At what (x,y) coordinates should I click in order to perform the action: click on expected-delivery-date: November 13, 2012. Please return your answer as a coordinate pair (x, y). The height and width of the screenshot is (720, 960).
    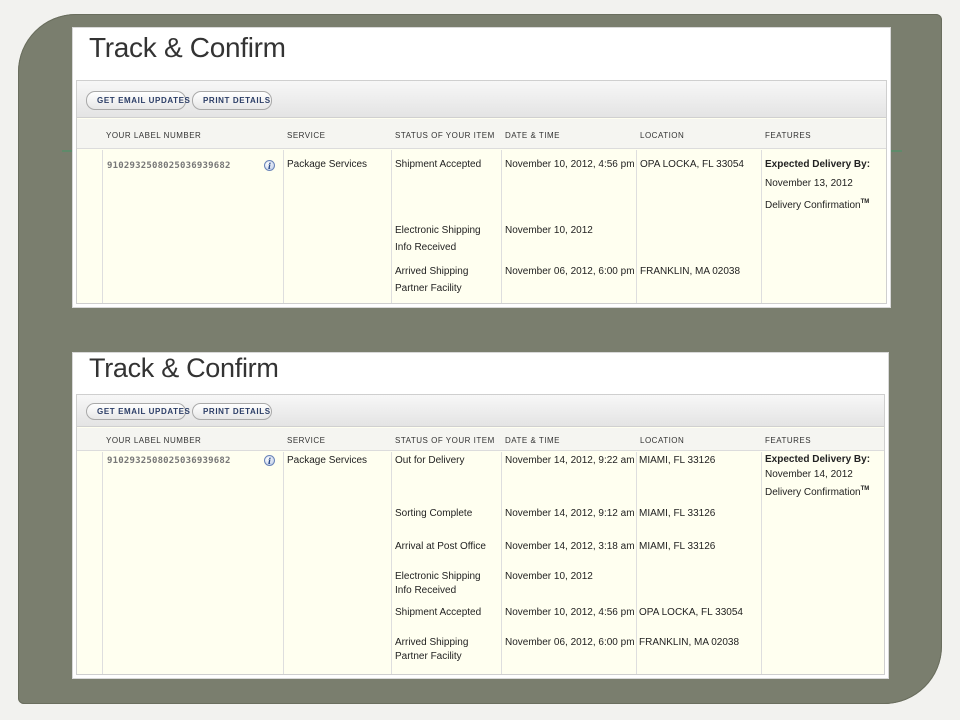
    Looking at the image, I should click on (809, 183).